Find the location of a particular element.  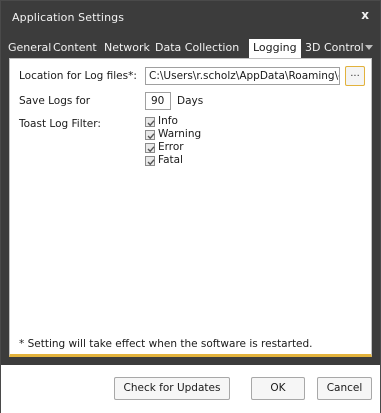

check-for-updates-button: Check for Updates is located at coordinates (172, 388).